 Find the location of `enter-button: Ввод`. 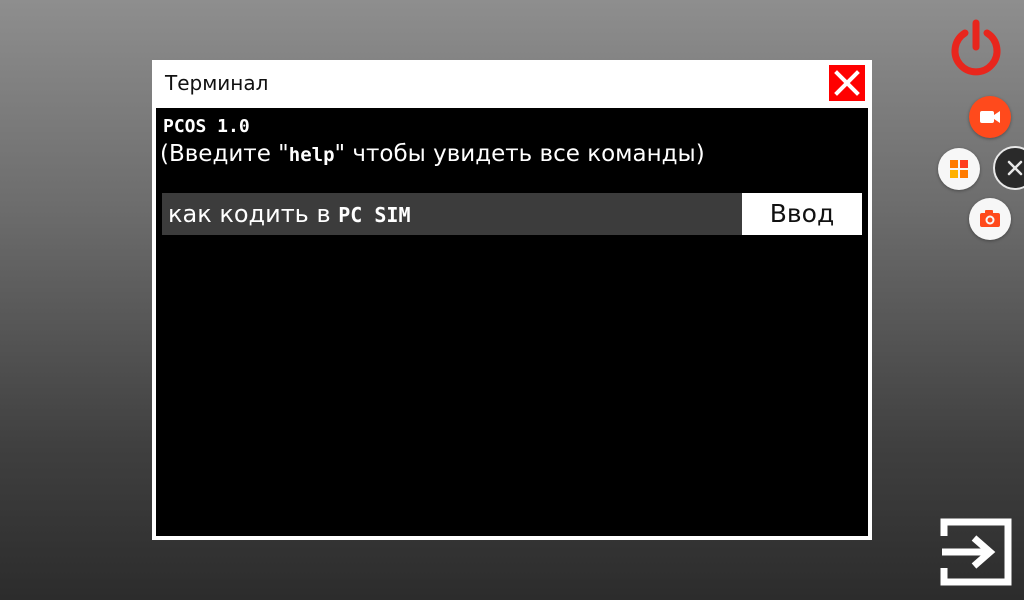

enter-button: Ввод is located at coordinates (802, 214).